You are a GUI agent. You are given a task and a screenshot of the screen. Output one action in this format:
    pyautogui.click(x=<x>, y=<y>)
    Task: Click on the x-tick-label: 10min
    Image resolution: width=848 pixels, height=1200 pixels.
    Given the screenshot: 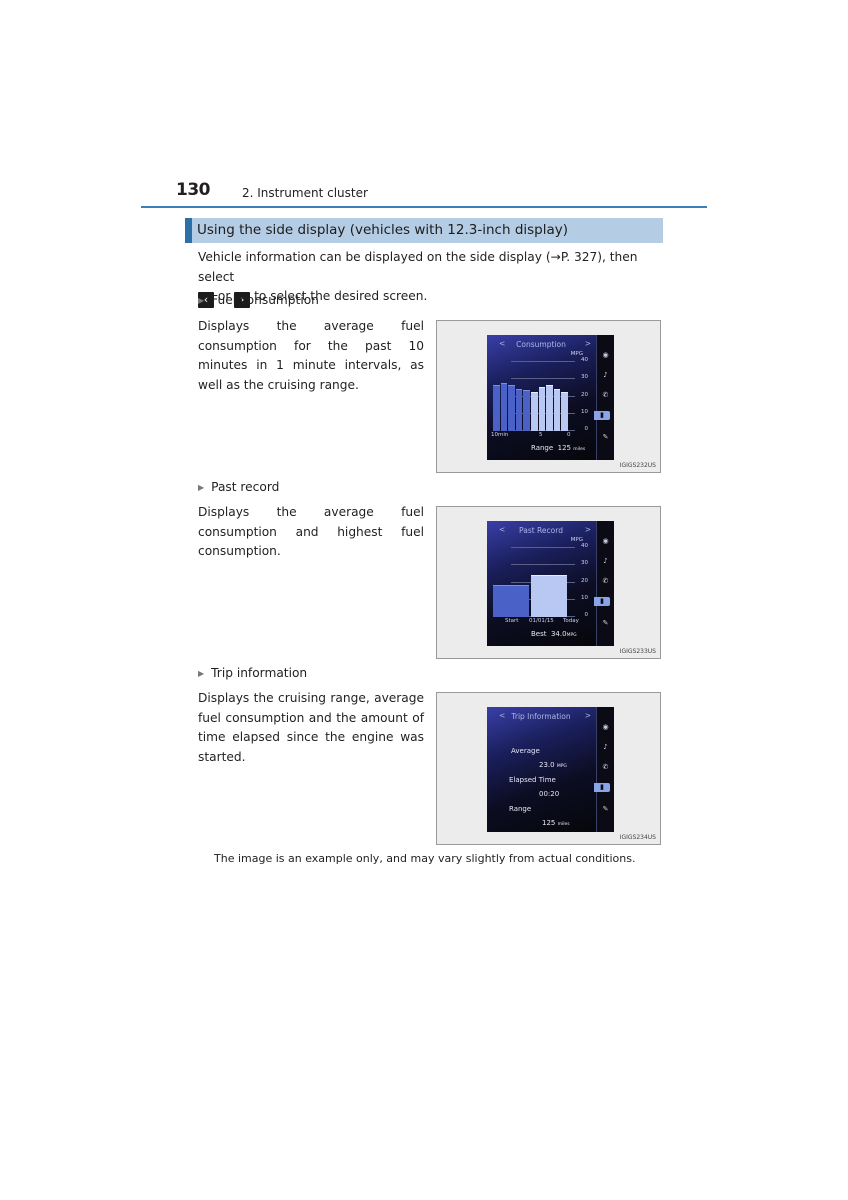 What is the action you would take?
    pyautogui.click(x=500, y=435)
    